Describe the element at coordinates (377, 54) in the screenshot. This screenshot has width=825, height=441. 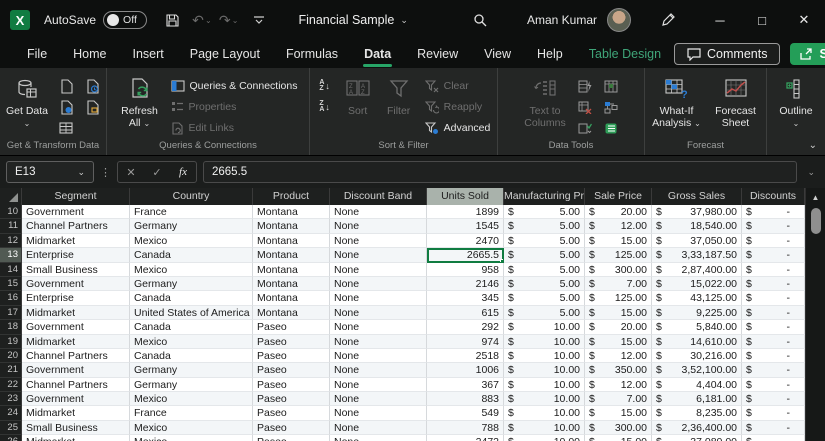
I see `tab-data: Data` at that location.